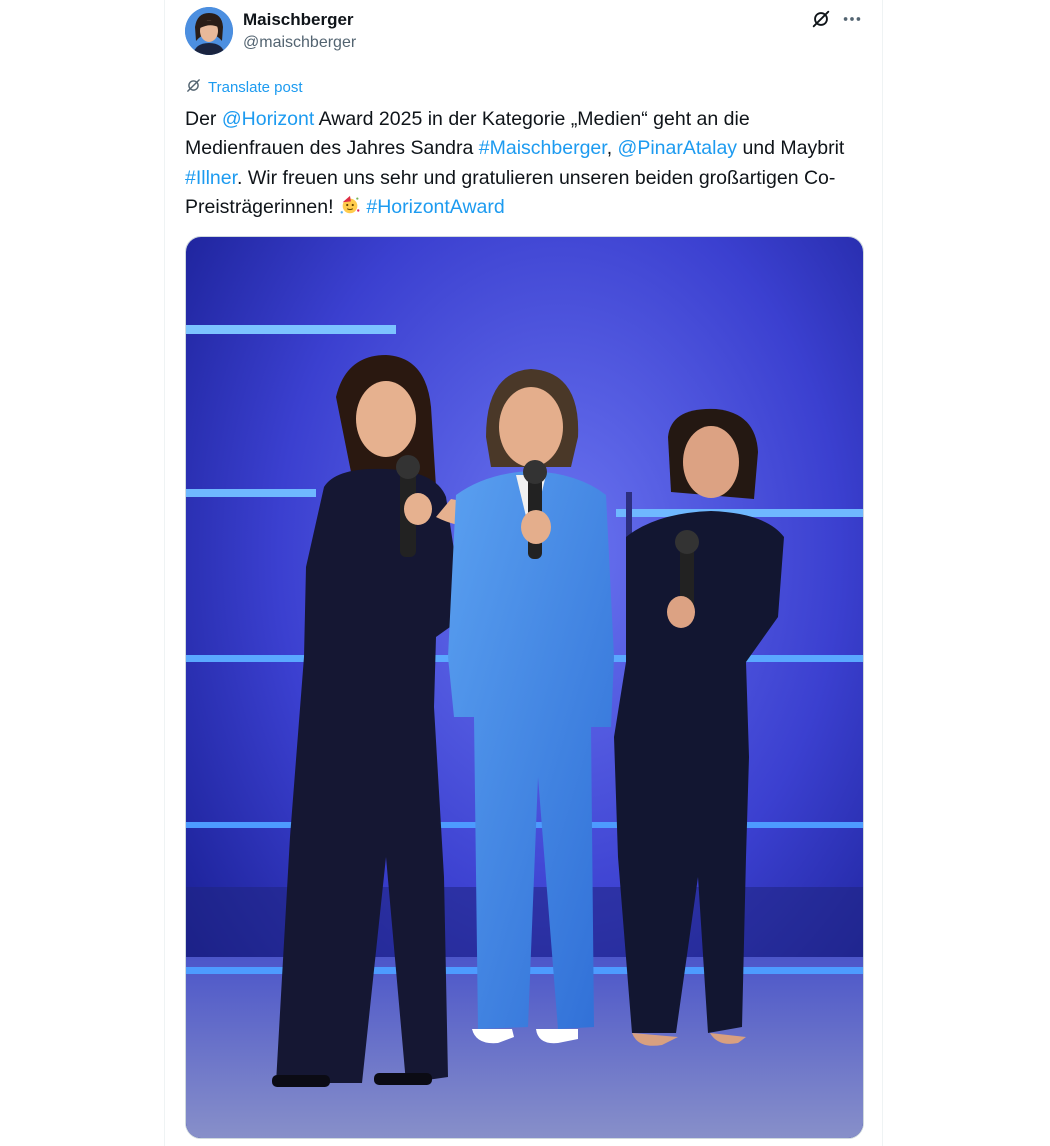  Describe the element at coordinates (791, 148) in the screenshot. I see `tweet-text-segment: und Maybrit` at that location.